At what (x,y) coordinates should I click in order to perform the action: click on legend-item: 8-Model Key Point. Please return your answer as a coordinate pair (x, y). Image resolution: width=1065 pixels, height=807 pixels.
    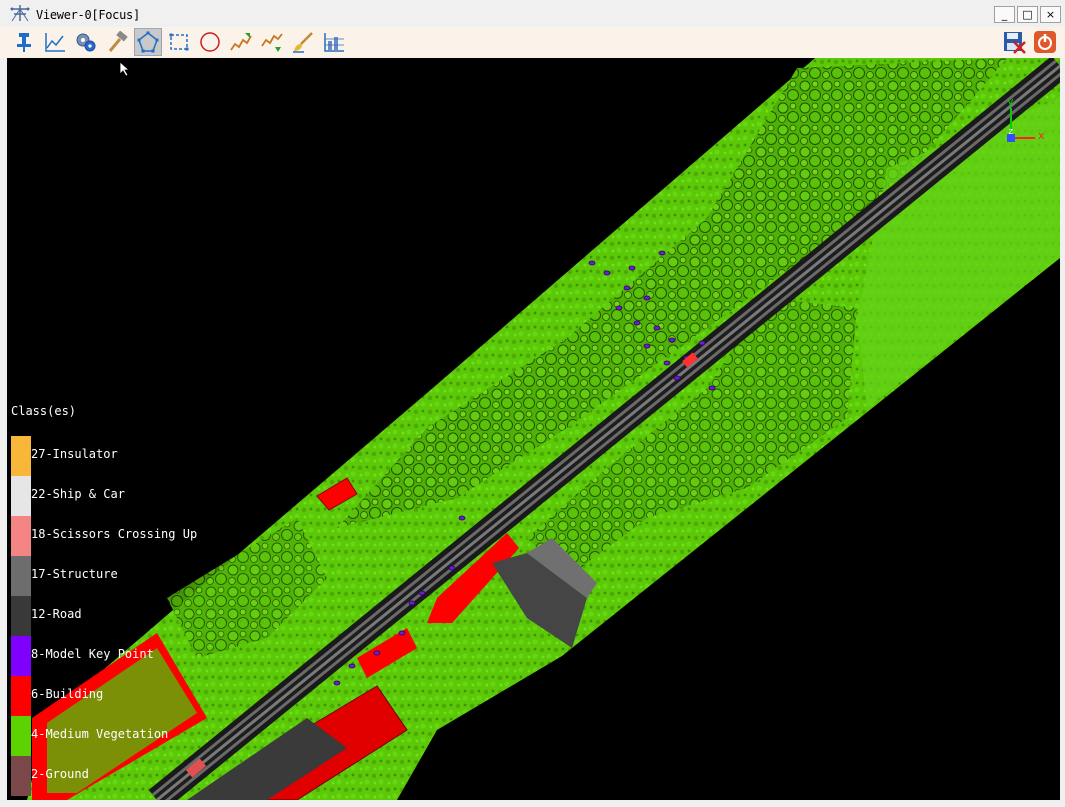
    Looking at the image, I should click on (161, 656).